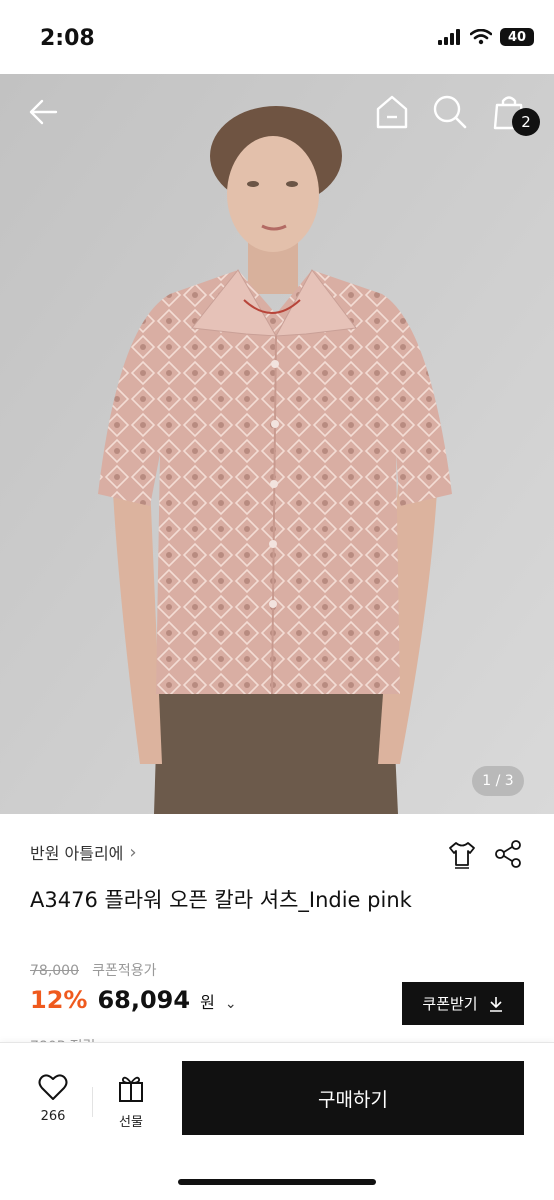 The height and width of the screenshot is (1200, 554). Describe the element at coordinates (53, 1116) in the screenshot. I see `like-count: 266` at that location.